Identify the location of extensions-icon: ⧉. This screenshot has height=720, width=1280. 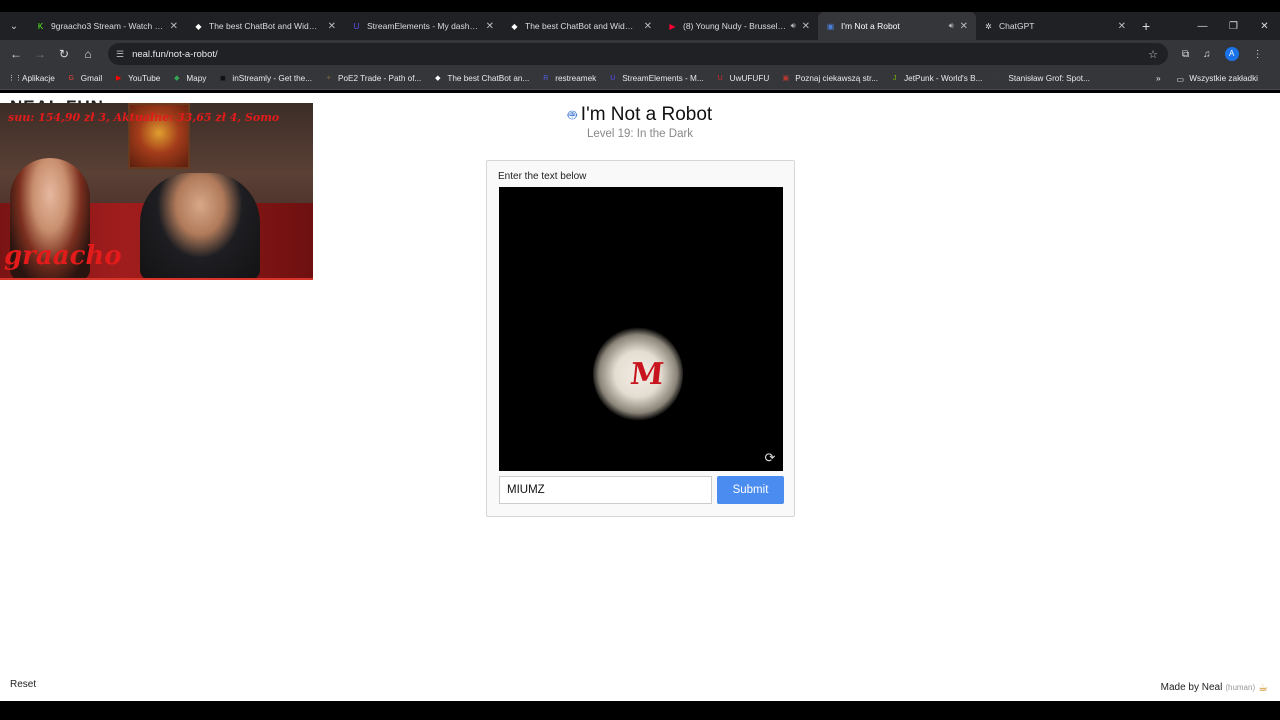
(1185, 54).